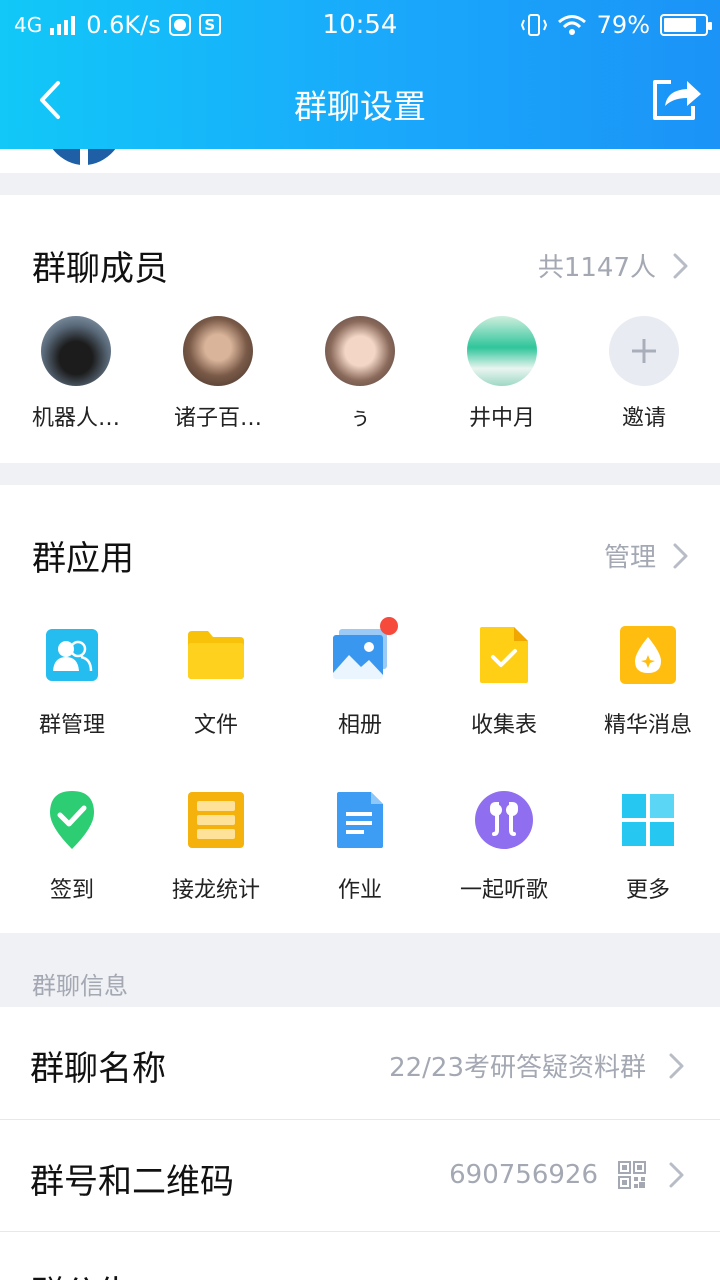 Image resolution: width=720 pixels, height=1280 pixels. I want to click on invite-button, so click(644, 351).